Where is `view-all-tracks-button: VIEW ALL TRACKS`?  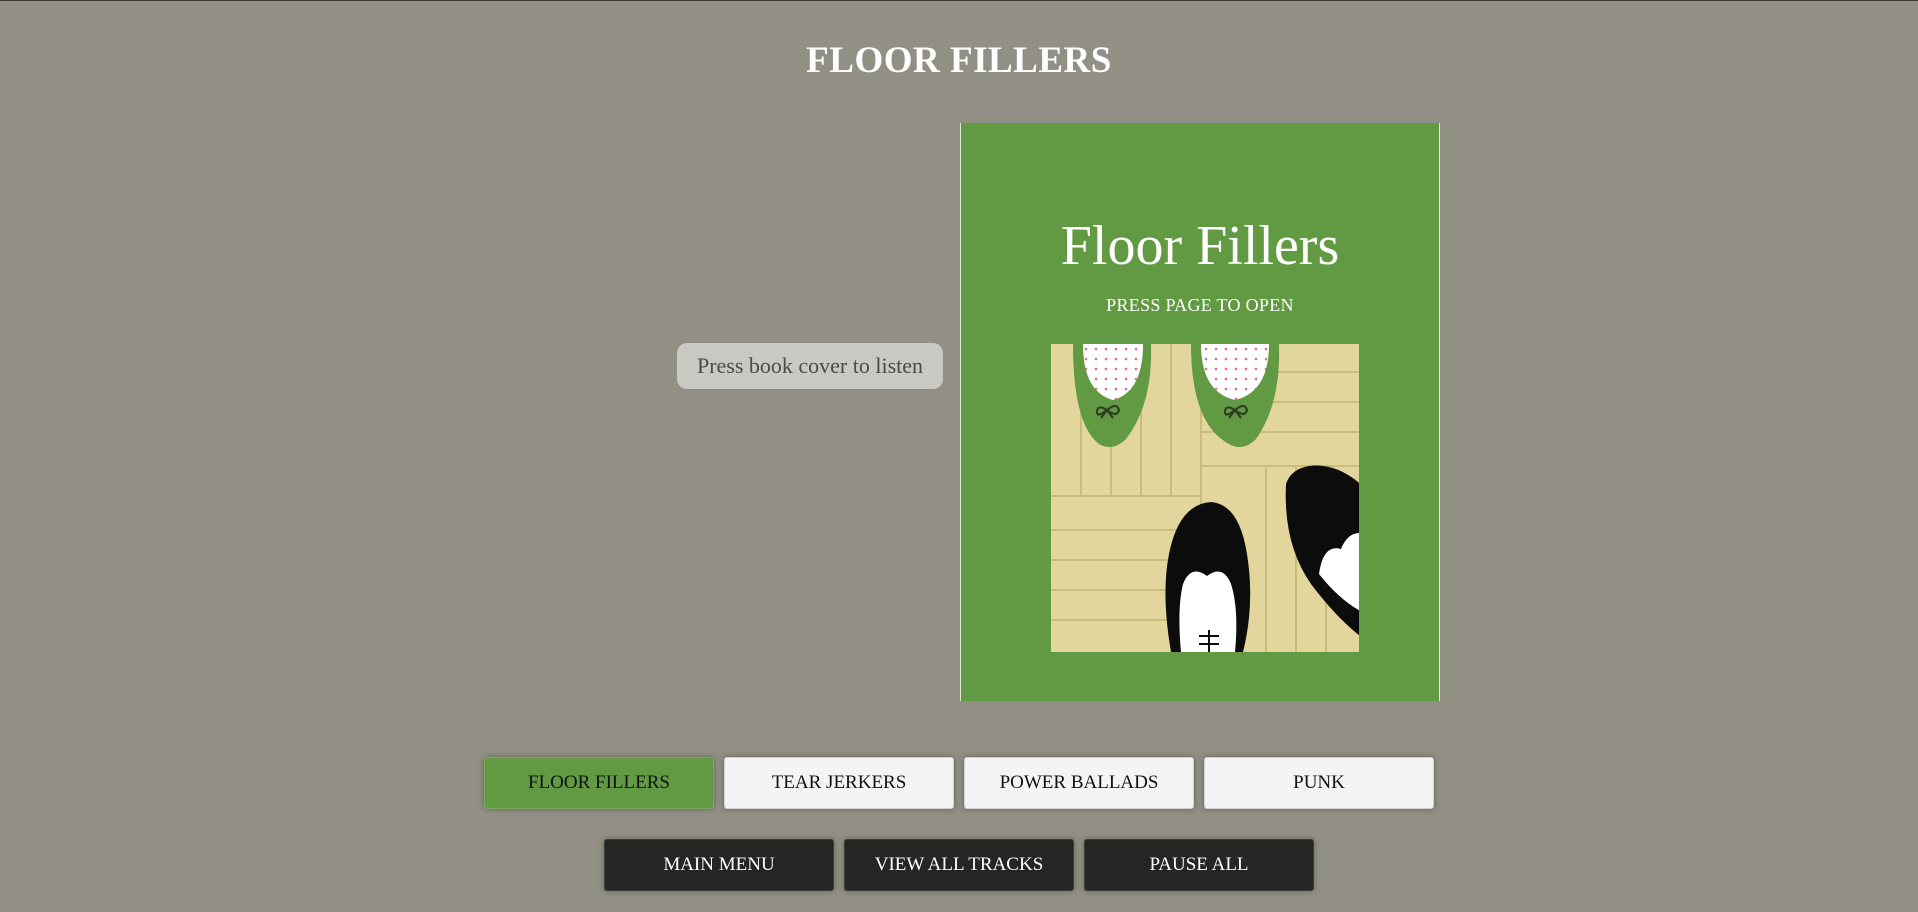
view-all-tracks-button: VIEW ALL TRACKS is located at coordinates (959, 865).